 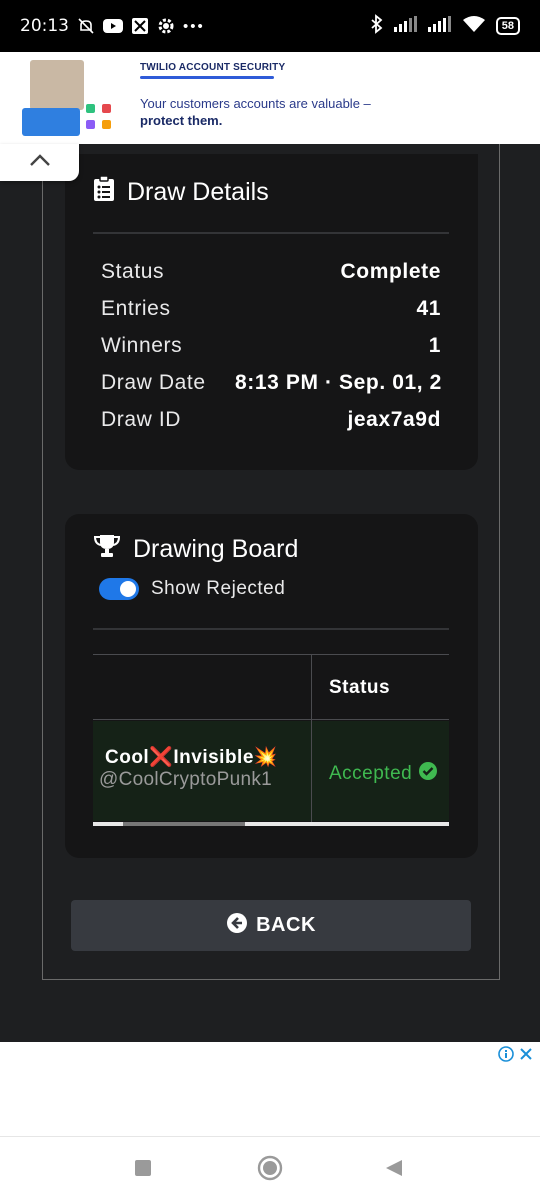 What do you see at coordinates (360, 687) in the screenshot?
I see `column-header-status: Status` at bounding box center [360, 687].